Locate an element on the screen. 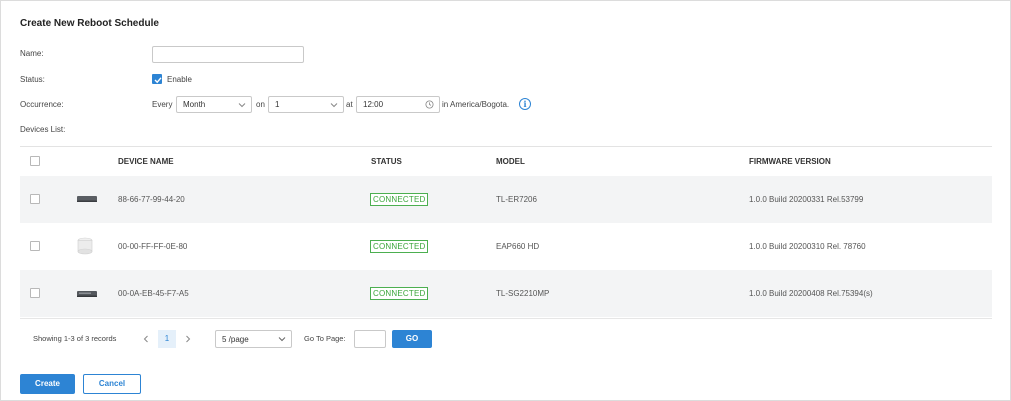 The height and width of the screenshot is (401, 1011). timezone-text: in America/Bogota. is located at coordinates (476, 104).